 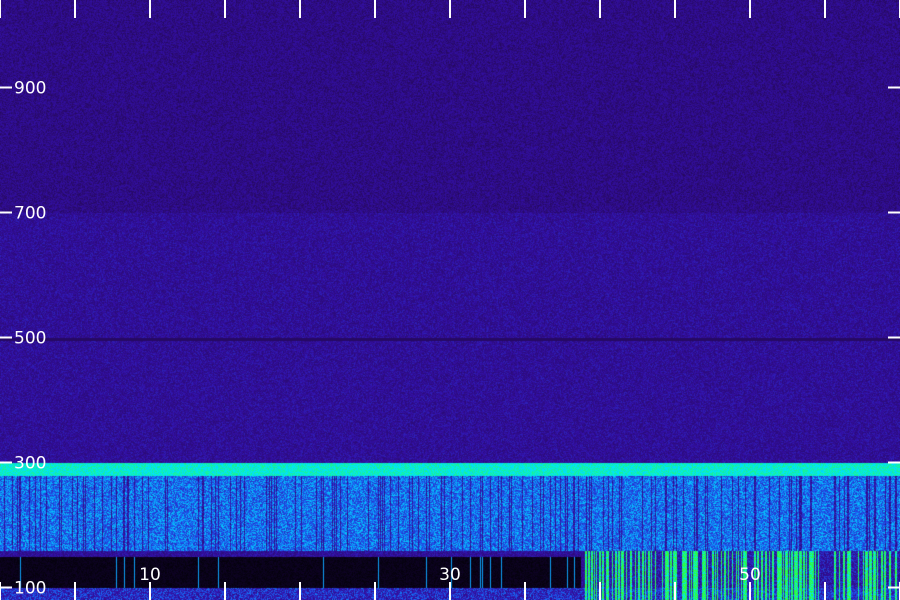 I want to click on y-tick-label-1: 300, so click(x=30, y=464).